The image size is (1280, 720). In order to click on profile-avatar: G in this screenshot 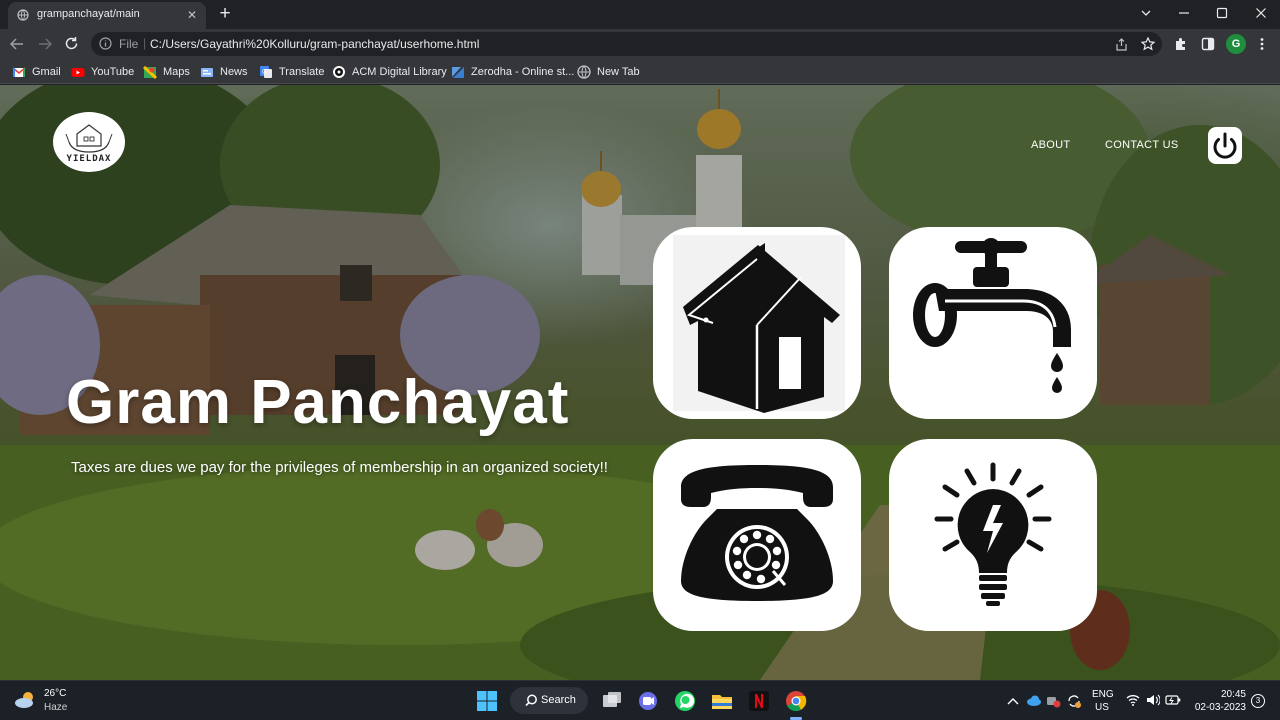, I will do `click(1236, 44)`.